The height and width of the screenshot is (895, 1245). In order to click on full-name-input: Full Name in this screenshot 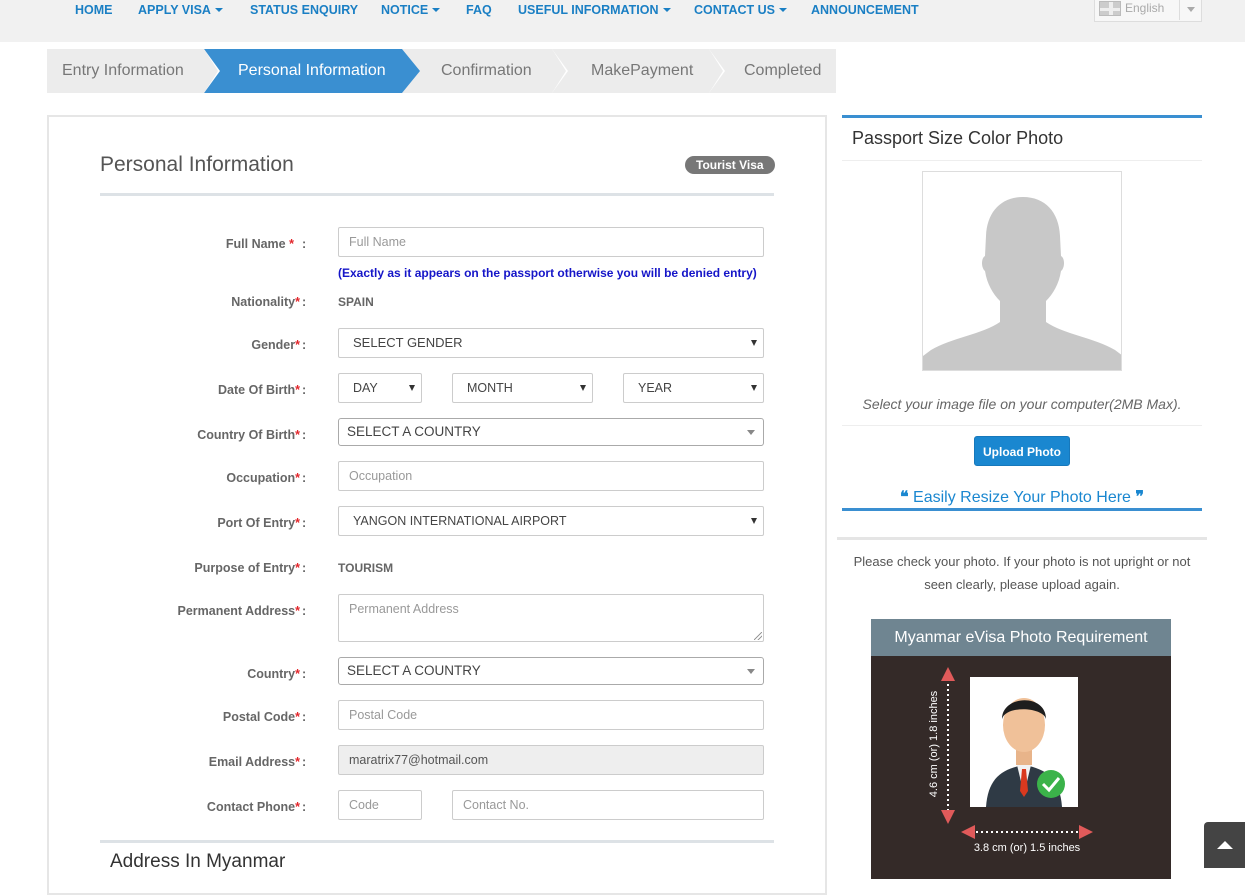, I will do `click(551, 242)`.